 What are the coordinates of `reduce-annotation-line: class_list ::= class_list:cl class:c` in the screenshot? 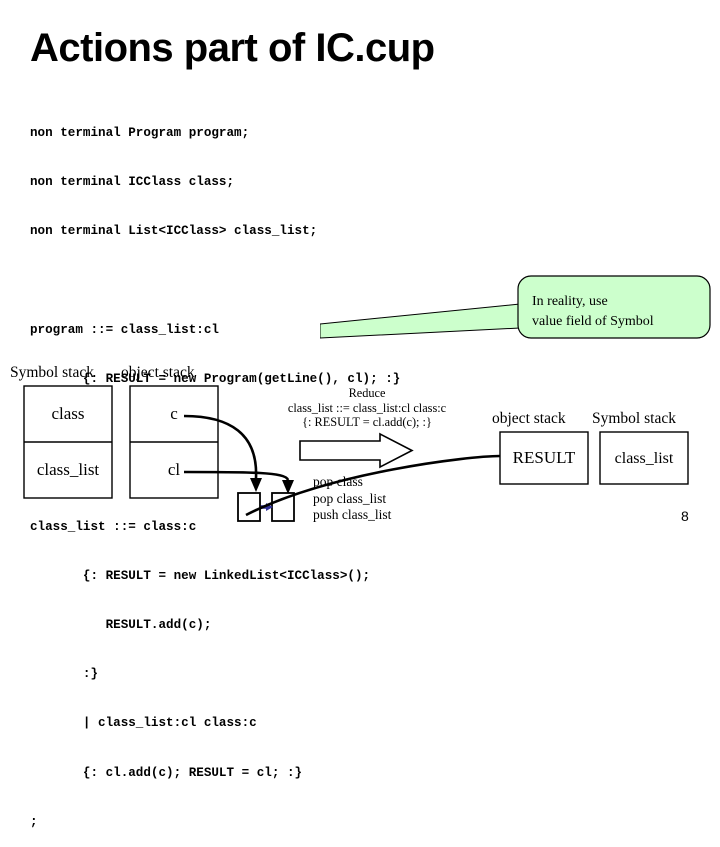 It's located at (367, 407).